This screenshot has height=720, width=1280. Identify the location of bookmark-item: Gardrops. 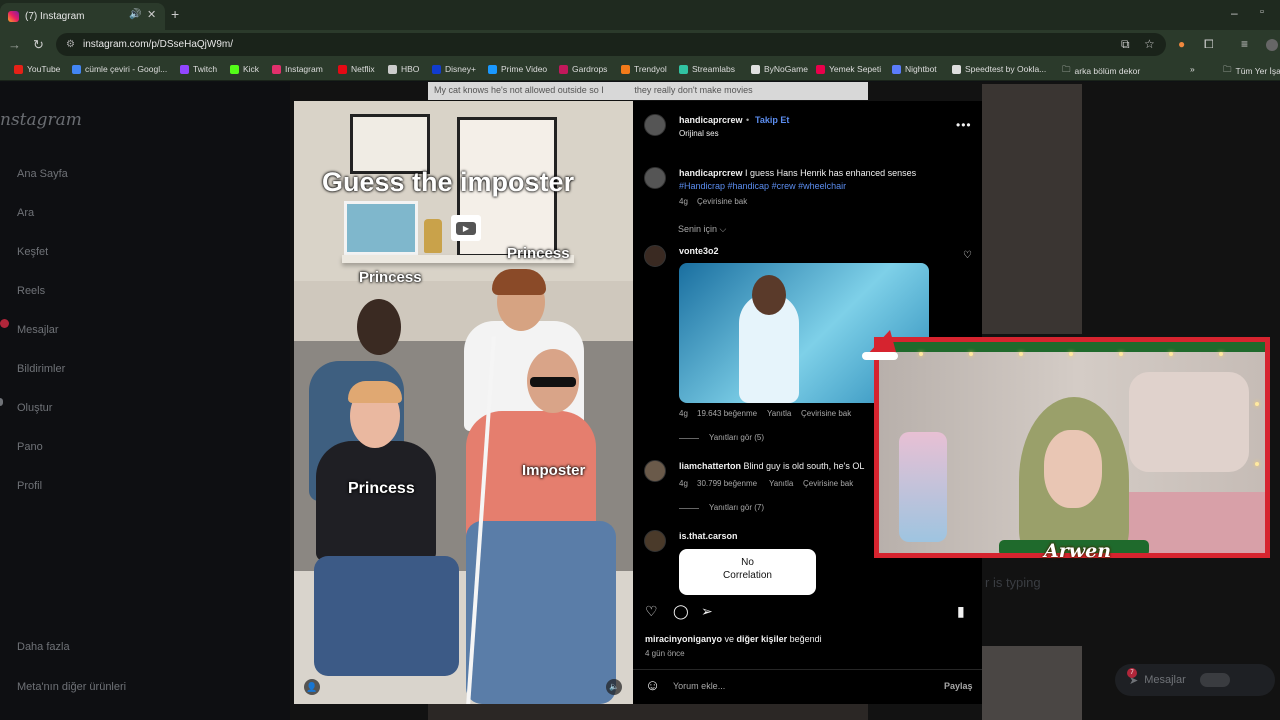
(583, 69).